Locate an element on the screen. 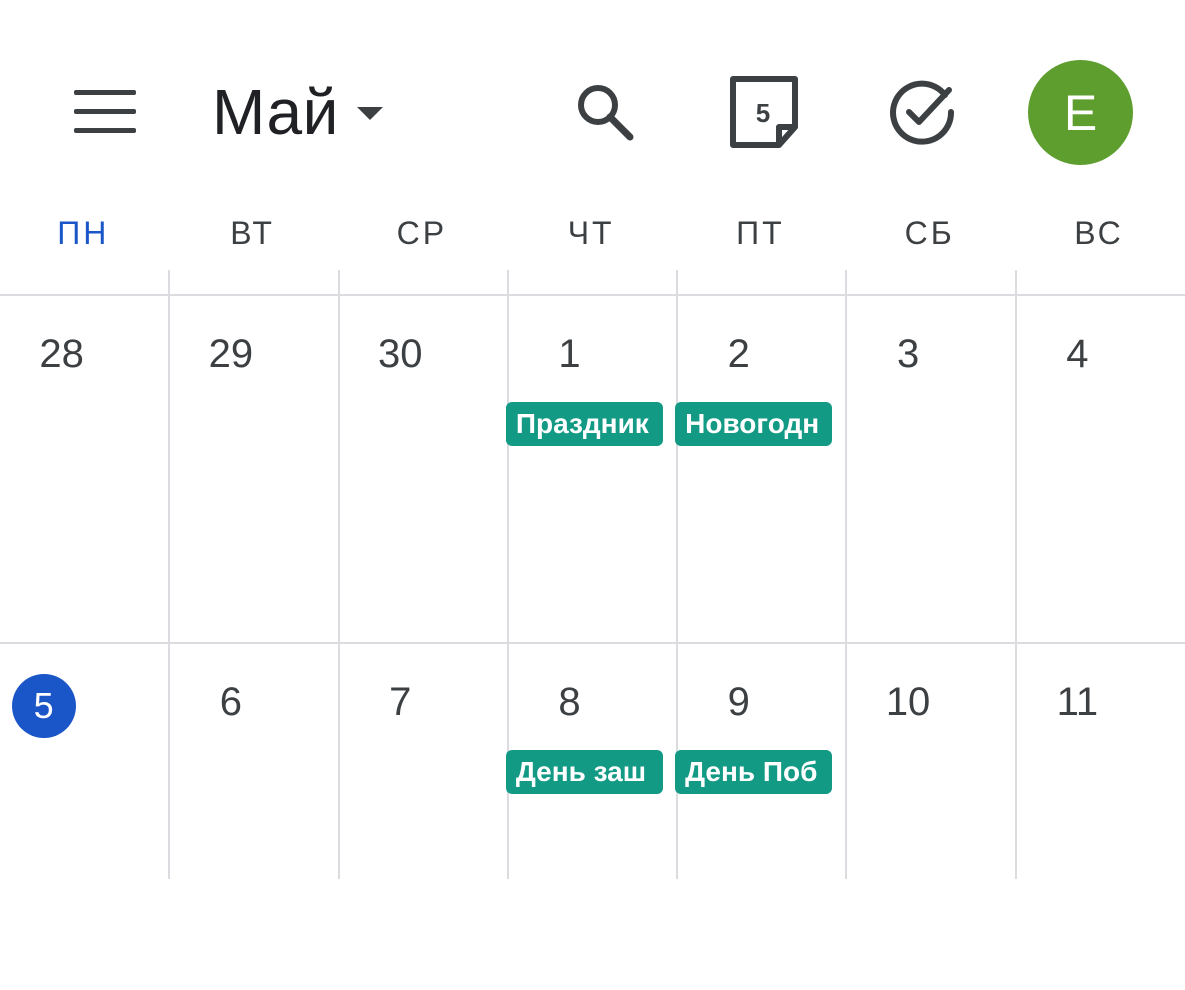 This screenshot has width=1185, height=990. event-chip: Праздник is located at coordinates (584, 424).